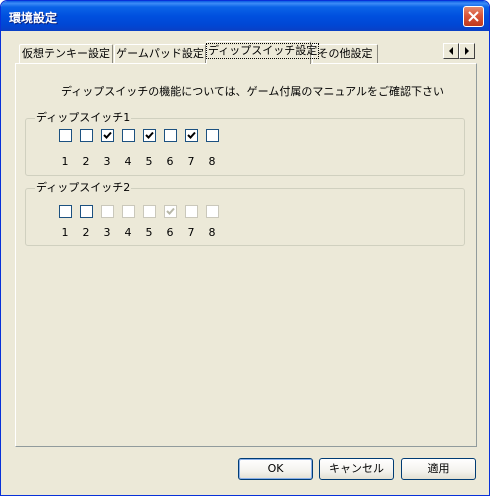 Image resolution: width=490 pixels, height=496 pixels. What do you see at coordinates (170, 135) in the screenshot?
I see `dip-switch-1-6-checkbox` at bounding box center [170, 135].